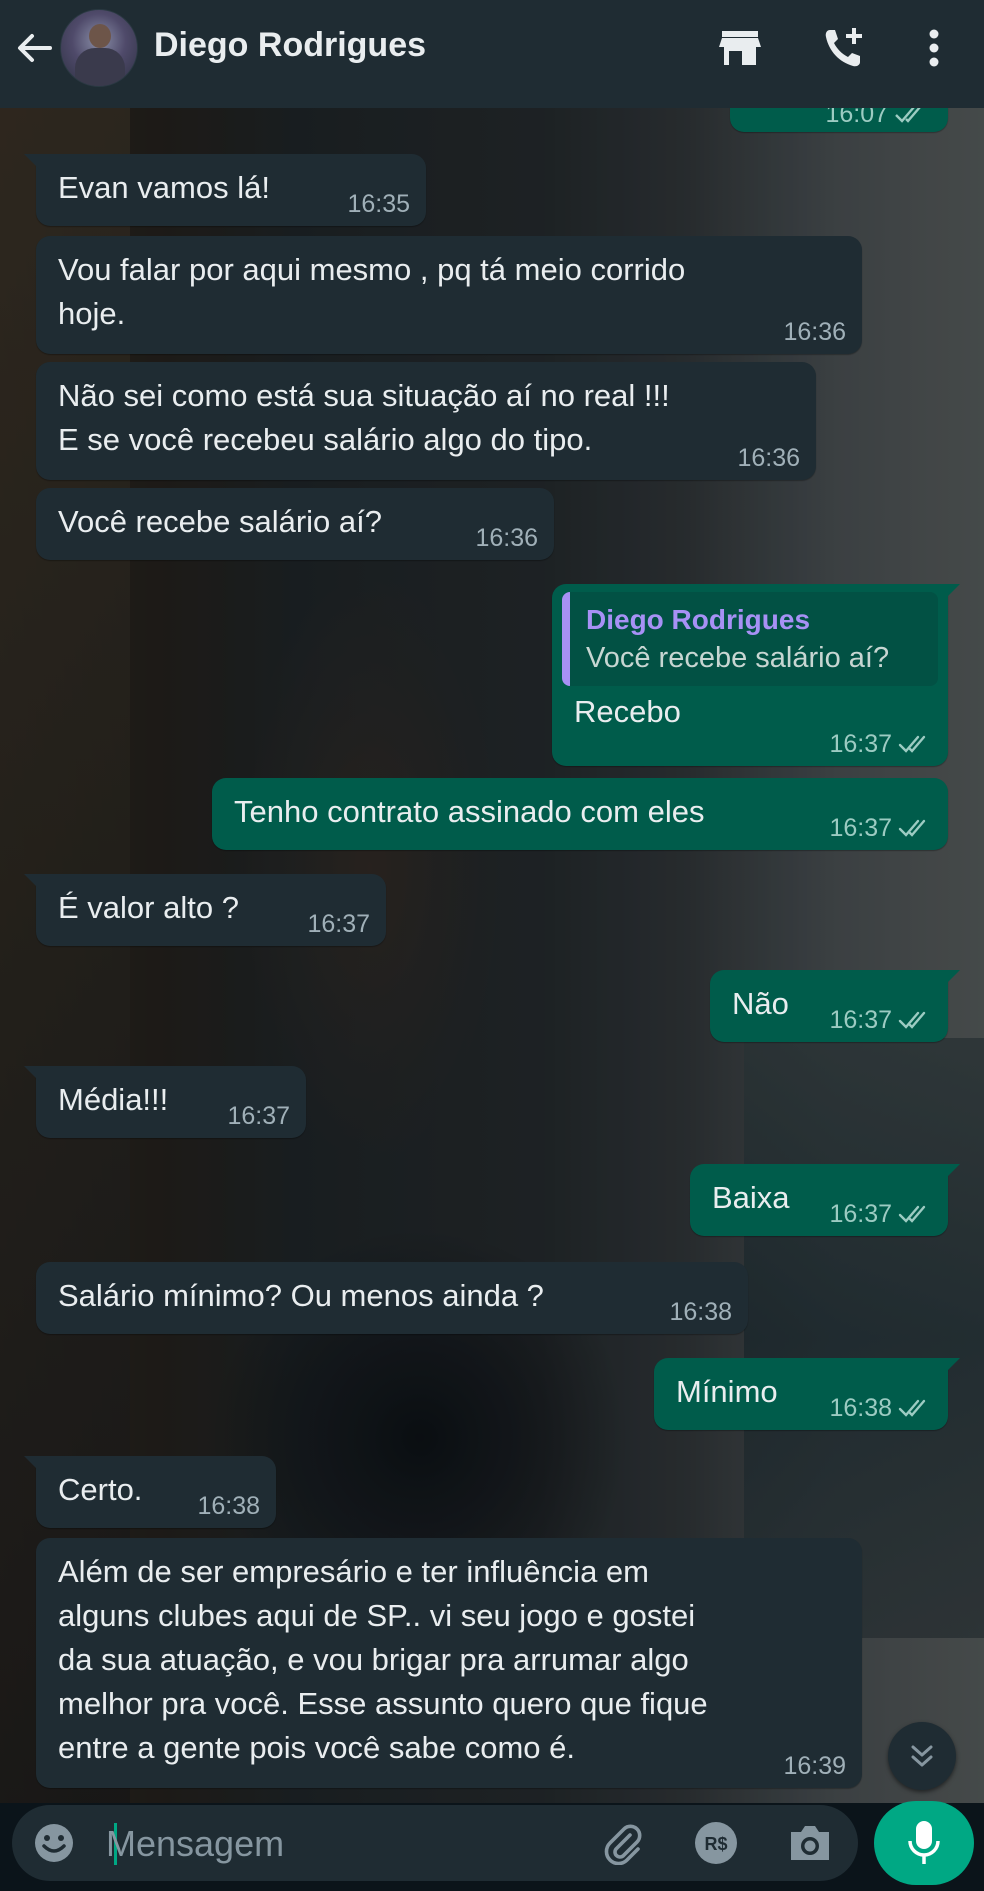 This screenshot has height=1891, width=984. What do you see at coordinates (290, 45) in the screenshot?
I see `contact-name: Diego Rodrigues` at bounding box center [290, 45].